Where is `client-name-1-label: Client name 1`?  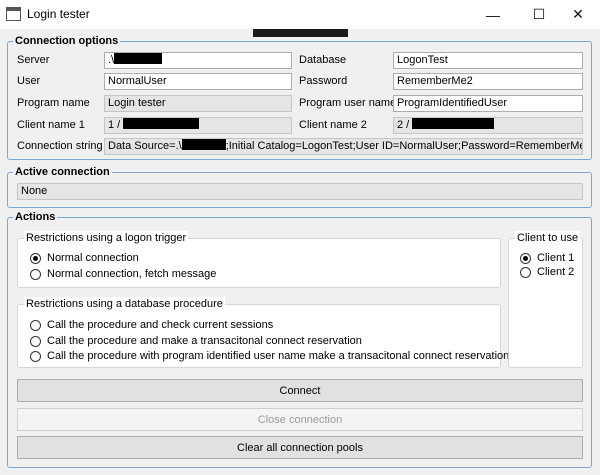 client-name-1-label: Client name 1 is located at coordinates (51, 125).